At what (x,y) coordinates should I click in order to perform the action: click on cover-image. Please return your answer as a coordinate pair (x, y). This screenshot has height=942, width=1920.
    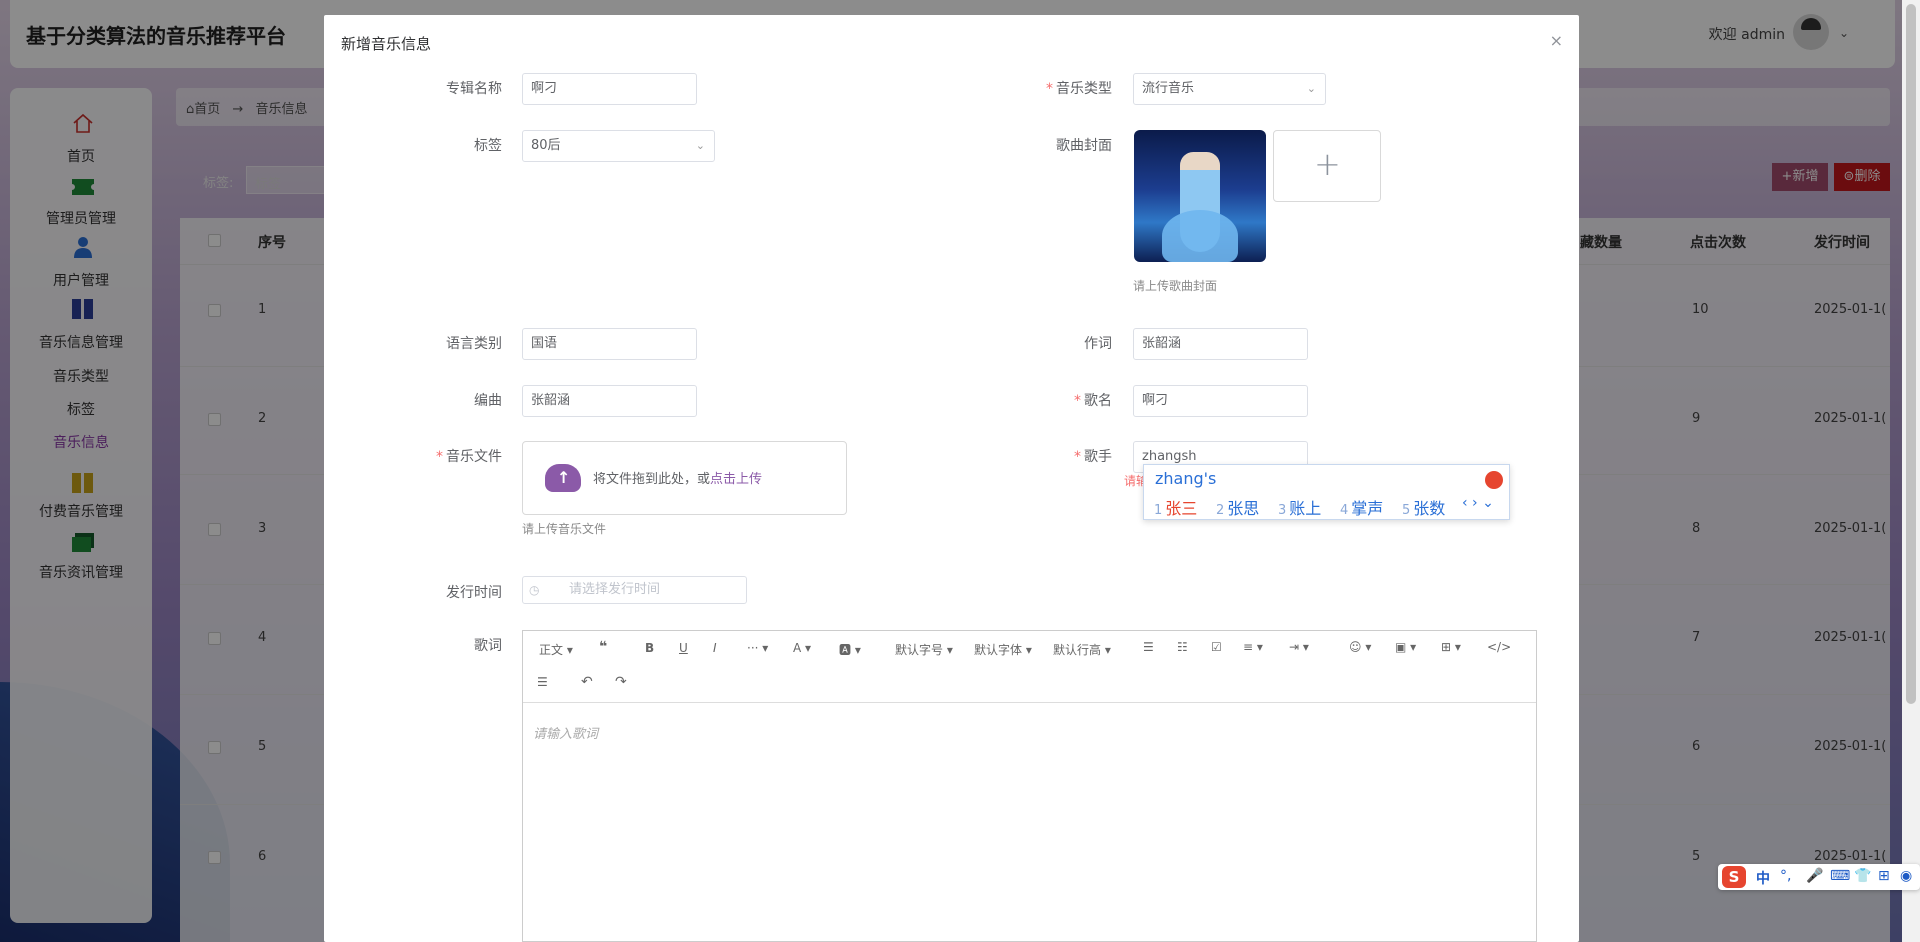
    Looking at the image, I should click on (1200, 196).